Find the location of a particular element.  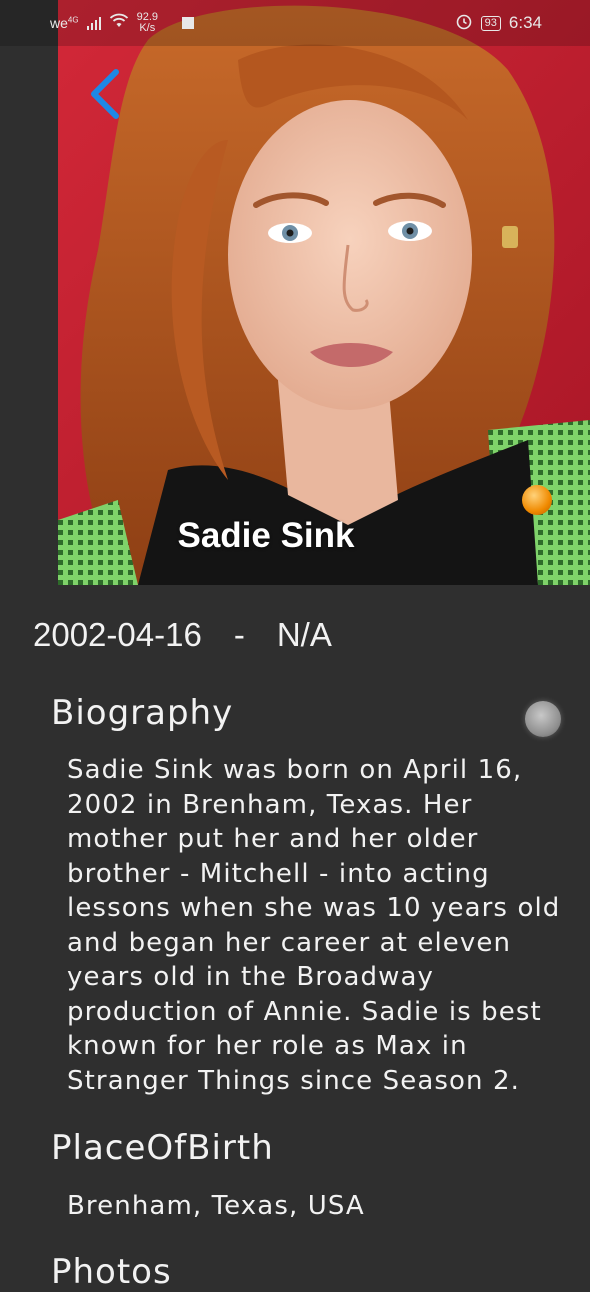

net-speed: 92.9 K/s is located at coordinates (147, 23).